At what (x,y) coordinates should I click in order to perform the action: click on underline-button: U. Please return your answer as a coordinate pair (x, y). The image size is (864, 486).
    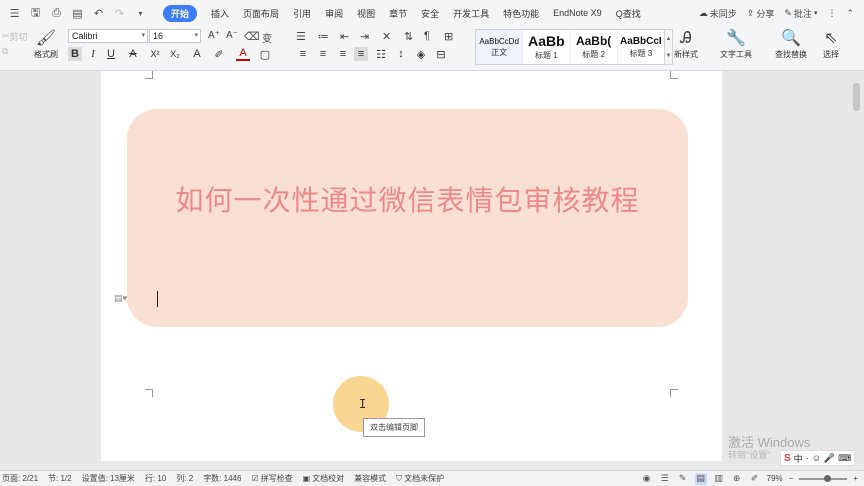
    Looking at the image, I should click on (111, 54).